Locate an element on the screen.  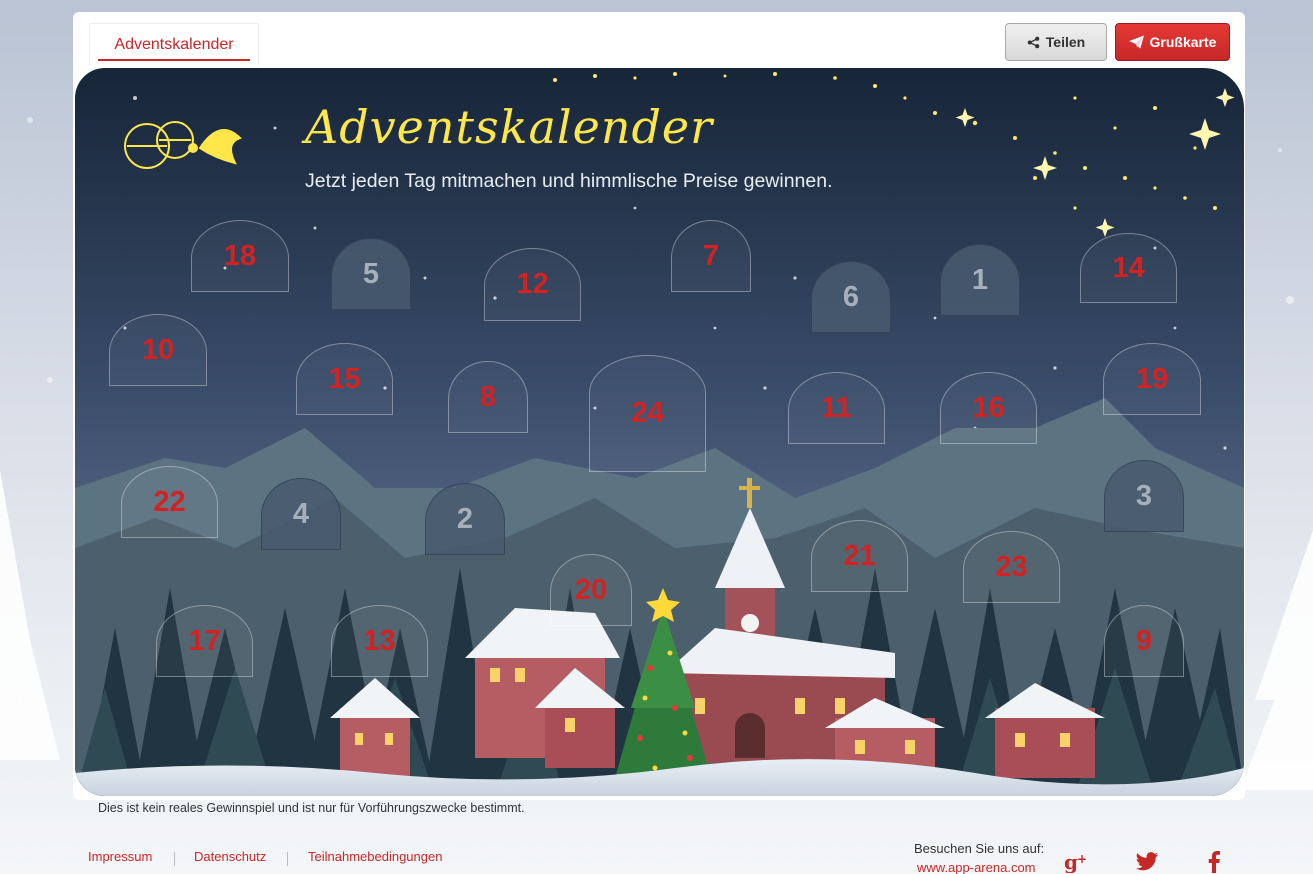
door-number: 14 is located at coordinates (1128, 267).